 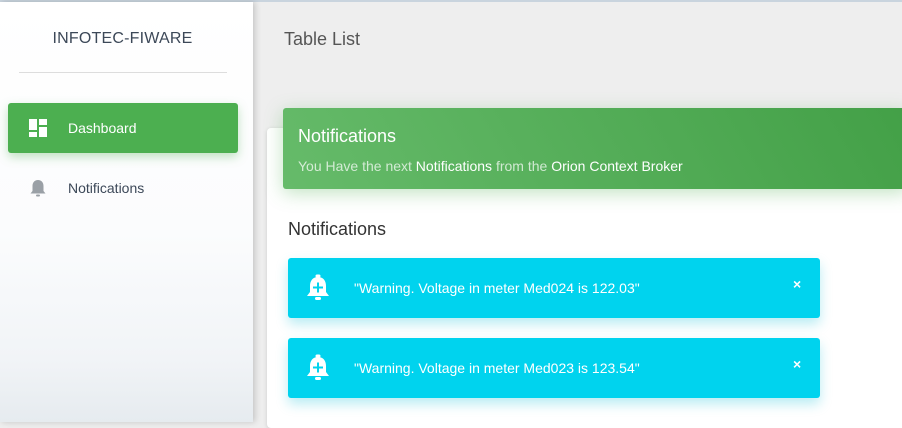 I want to click on section-title: Notifications, so click(x=337, y=229).